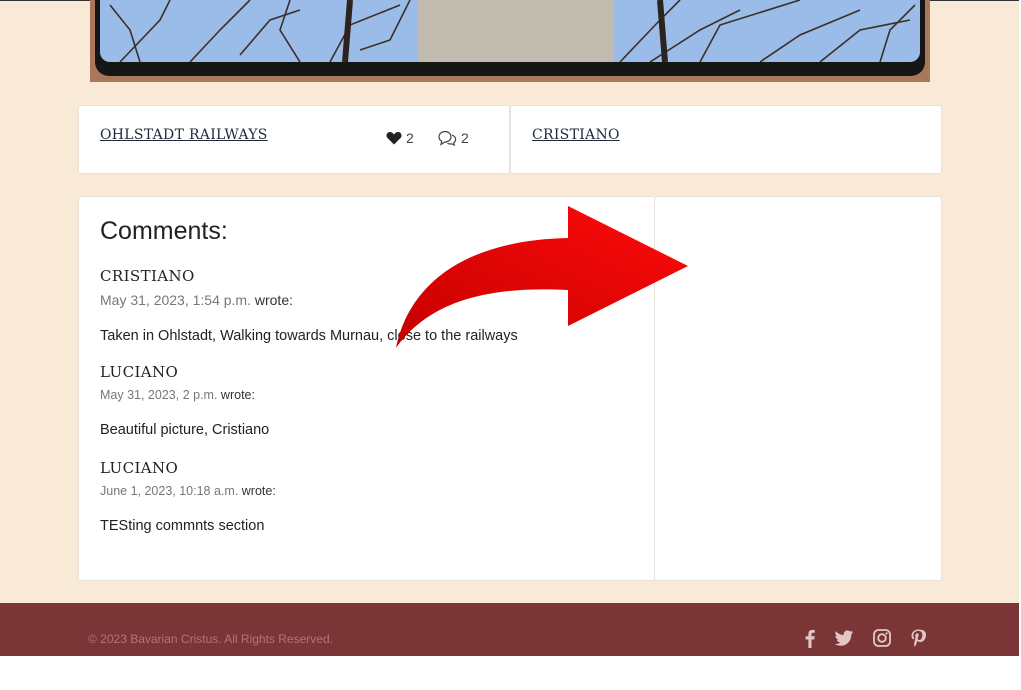 This screenshot has width=1021, height=690. Describe the element at coordinates (394, 138) in the screenshot. I see `heart-icon` at that location.